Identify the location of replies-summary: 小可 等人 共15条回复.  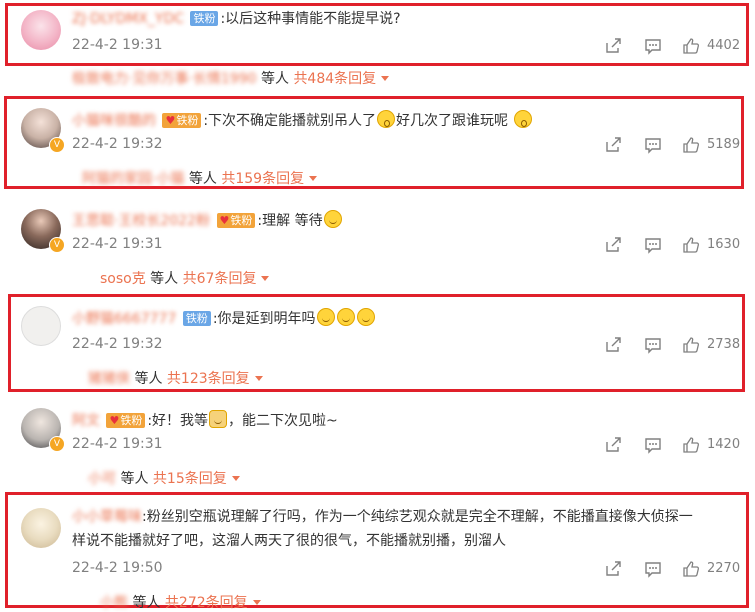
(164, 478).